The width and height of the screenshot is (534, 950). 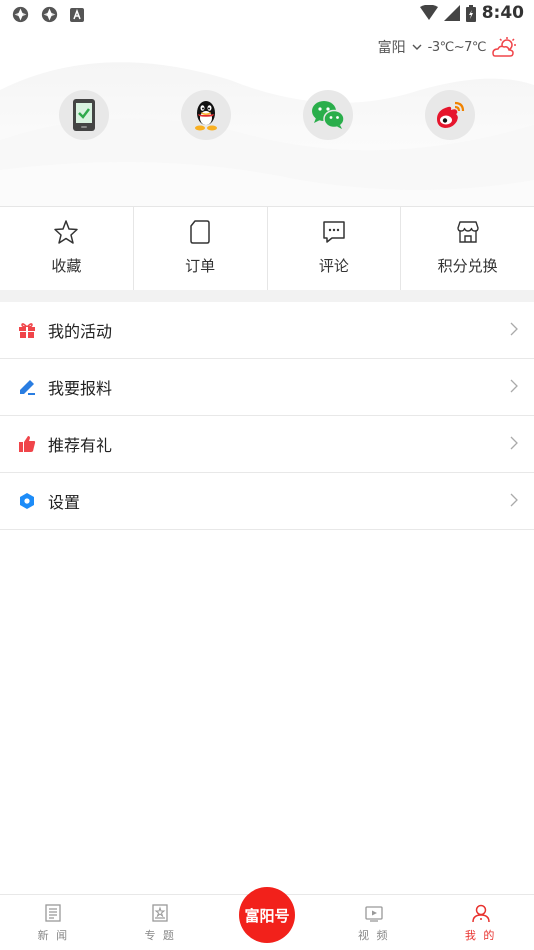 I want to click on menu-item-referral: 推荐有礼, so click(x=267, y=444).